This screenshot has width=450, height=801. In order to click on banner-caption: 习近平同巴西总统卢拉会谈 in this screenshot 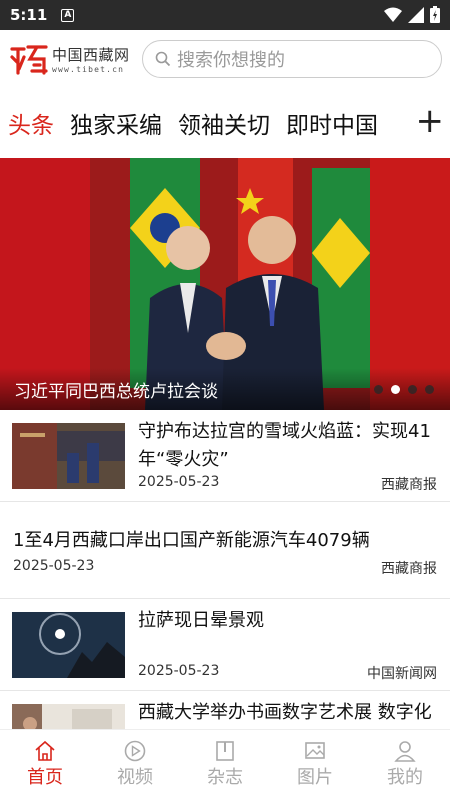, I will do `click(116, 391)`.